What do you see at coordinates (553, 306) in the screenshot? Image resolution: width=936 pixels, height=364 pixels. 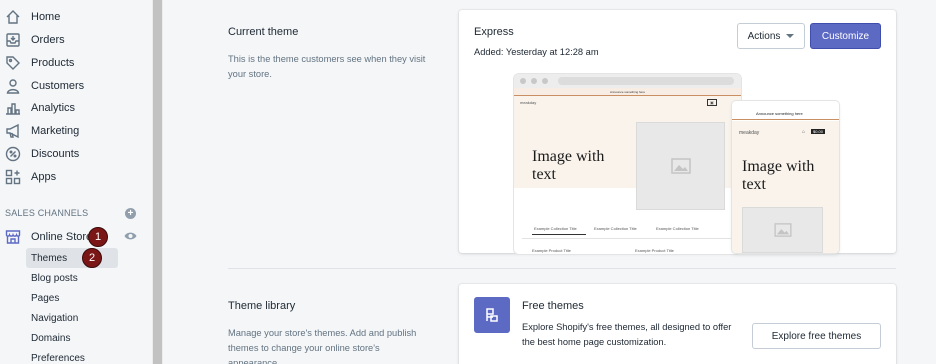 I see `free-themes-title: Free themes` at bounding box center [553, 306].